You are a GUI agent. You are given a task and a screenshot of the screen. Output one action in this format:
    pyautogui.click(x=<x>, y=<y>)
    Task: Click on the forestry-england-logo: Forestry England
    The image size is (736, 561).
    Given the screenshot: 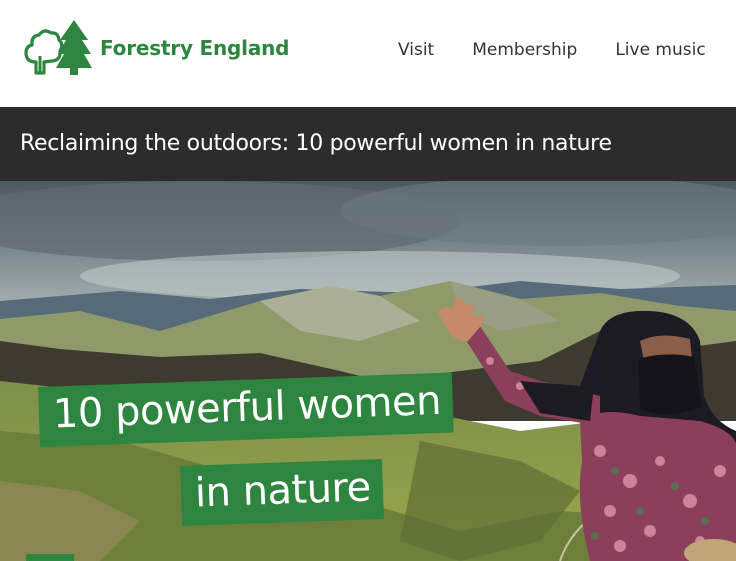 What is the action you would take?
    pyautogui.click(x=155, y=48)
    